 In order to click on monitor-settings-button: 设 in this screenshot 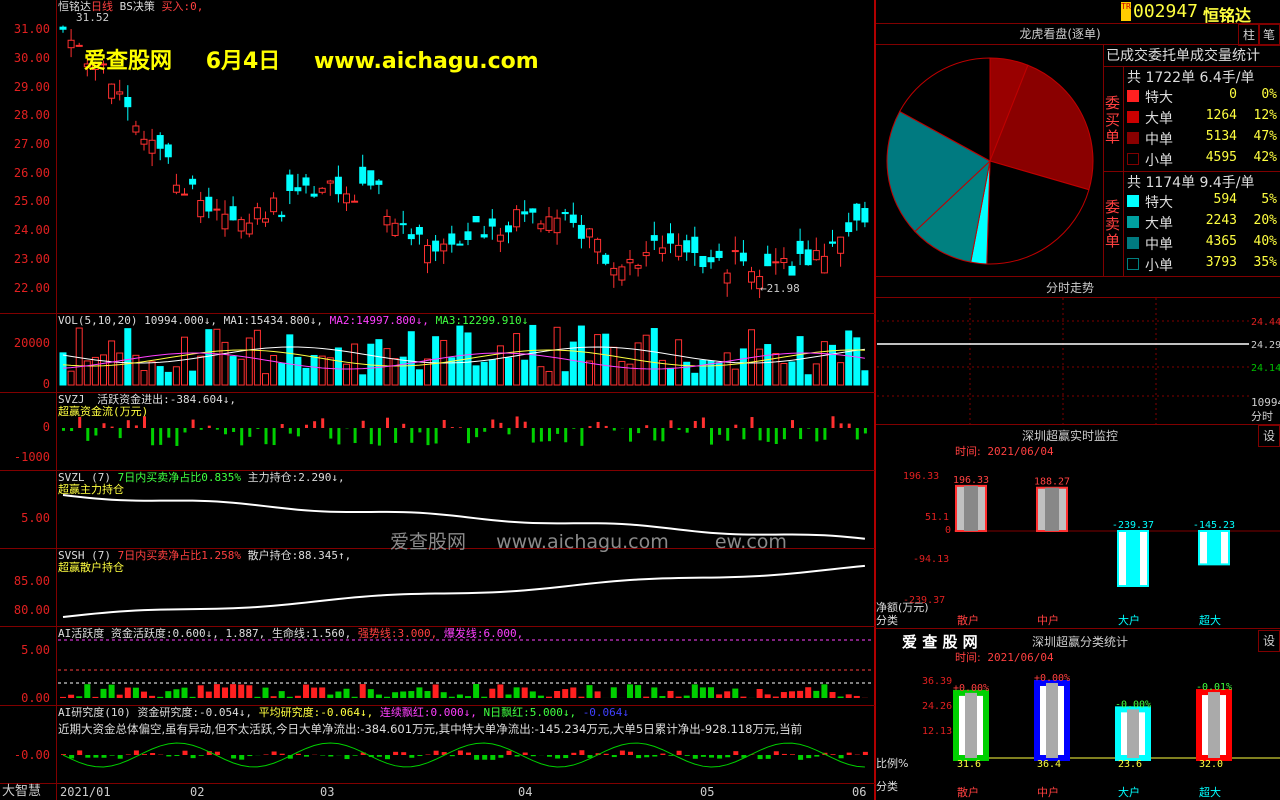, I will do `click(1269, 436)`.